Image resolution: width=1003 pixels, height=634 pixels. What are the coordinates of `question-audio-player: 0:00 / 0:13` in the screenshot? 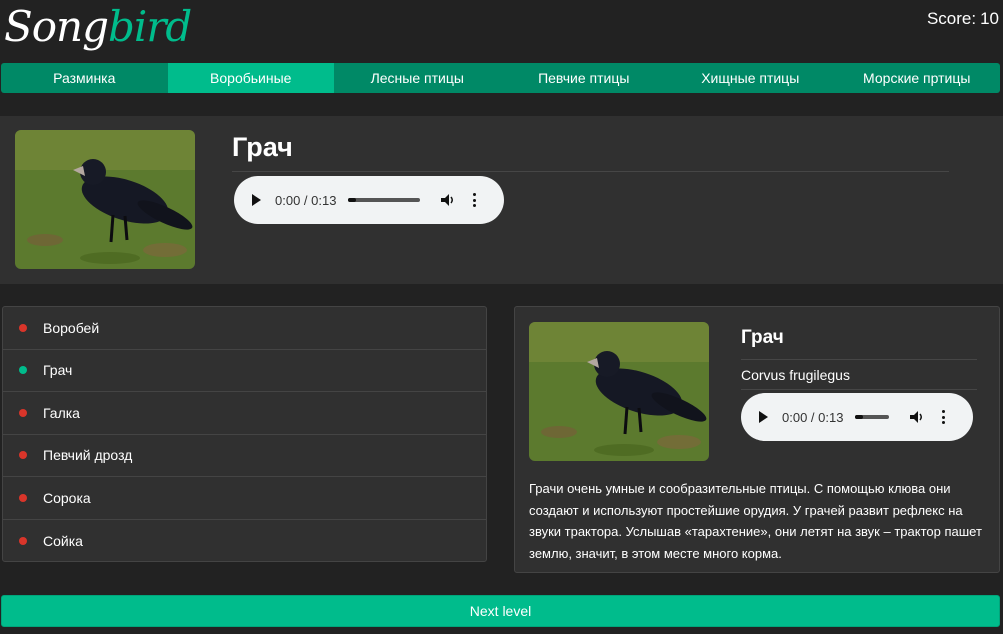 It's located at (369, 200).